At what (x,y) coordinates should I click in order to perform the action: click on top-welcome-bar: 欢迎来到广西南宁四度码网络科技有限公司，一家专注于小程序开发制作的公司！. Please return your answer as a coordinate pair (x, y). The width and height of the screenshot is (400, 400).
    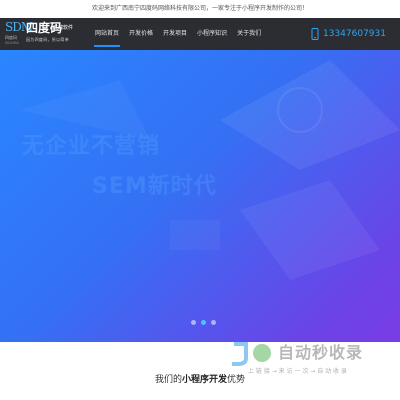
    Looking at the image, I should click on (200, 9).